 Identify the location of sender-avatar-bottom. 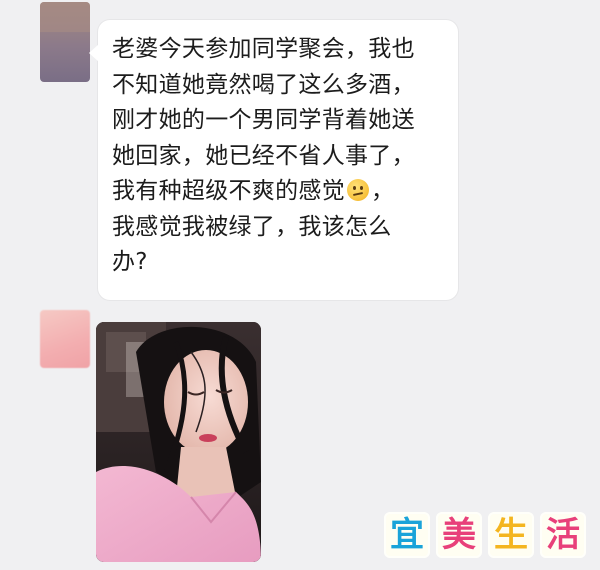
(65, 339).